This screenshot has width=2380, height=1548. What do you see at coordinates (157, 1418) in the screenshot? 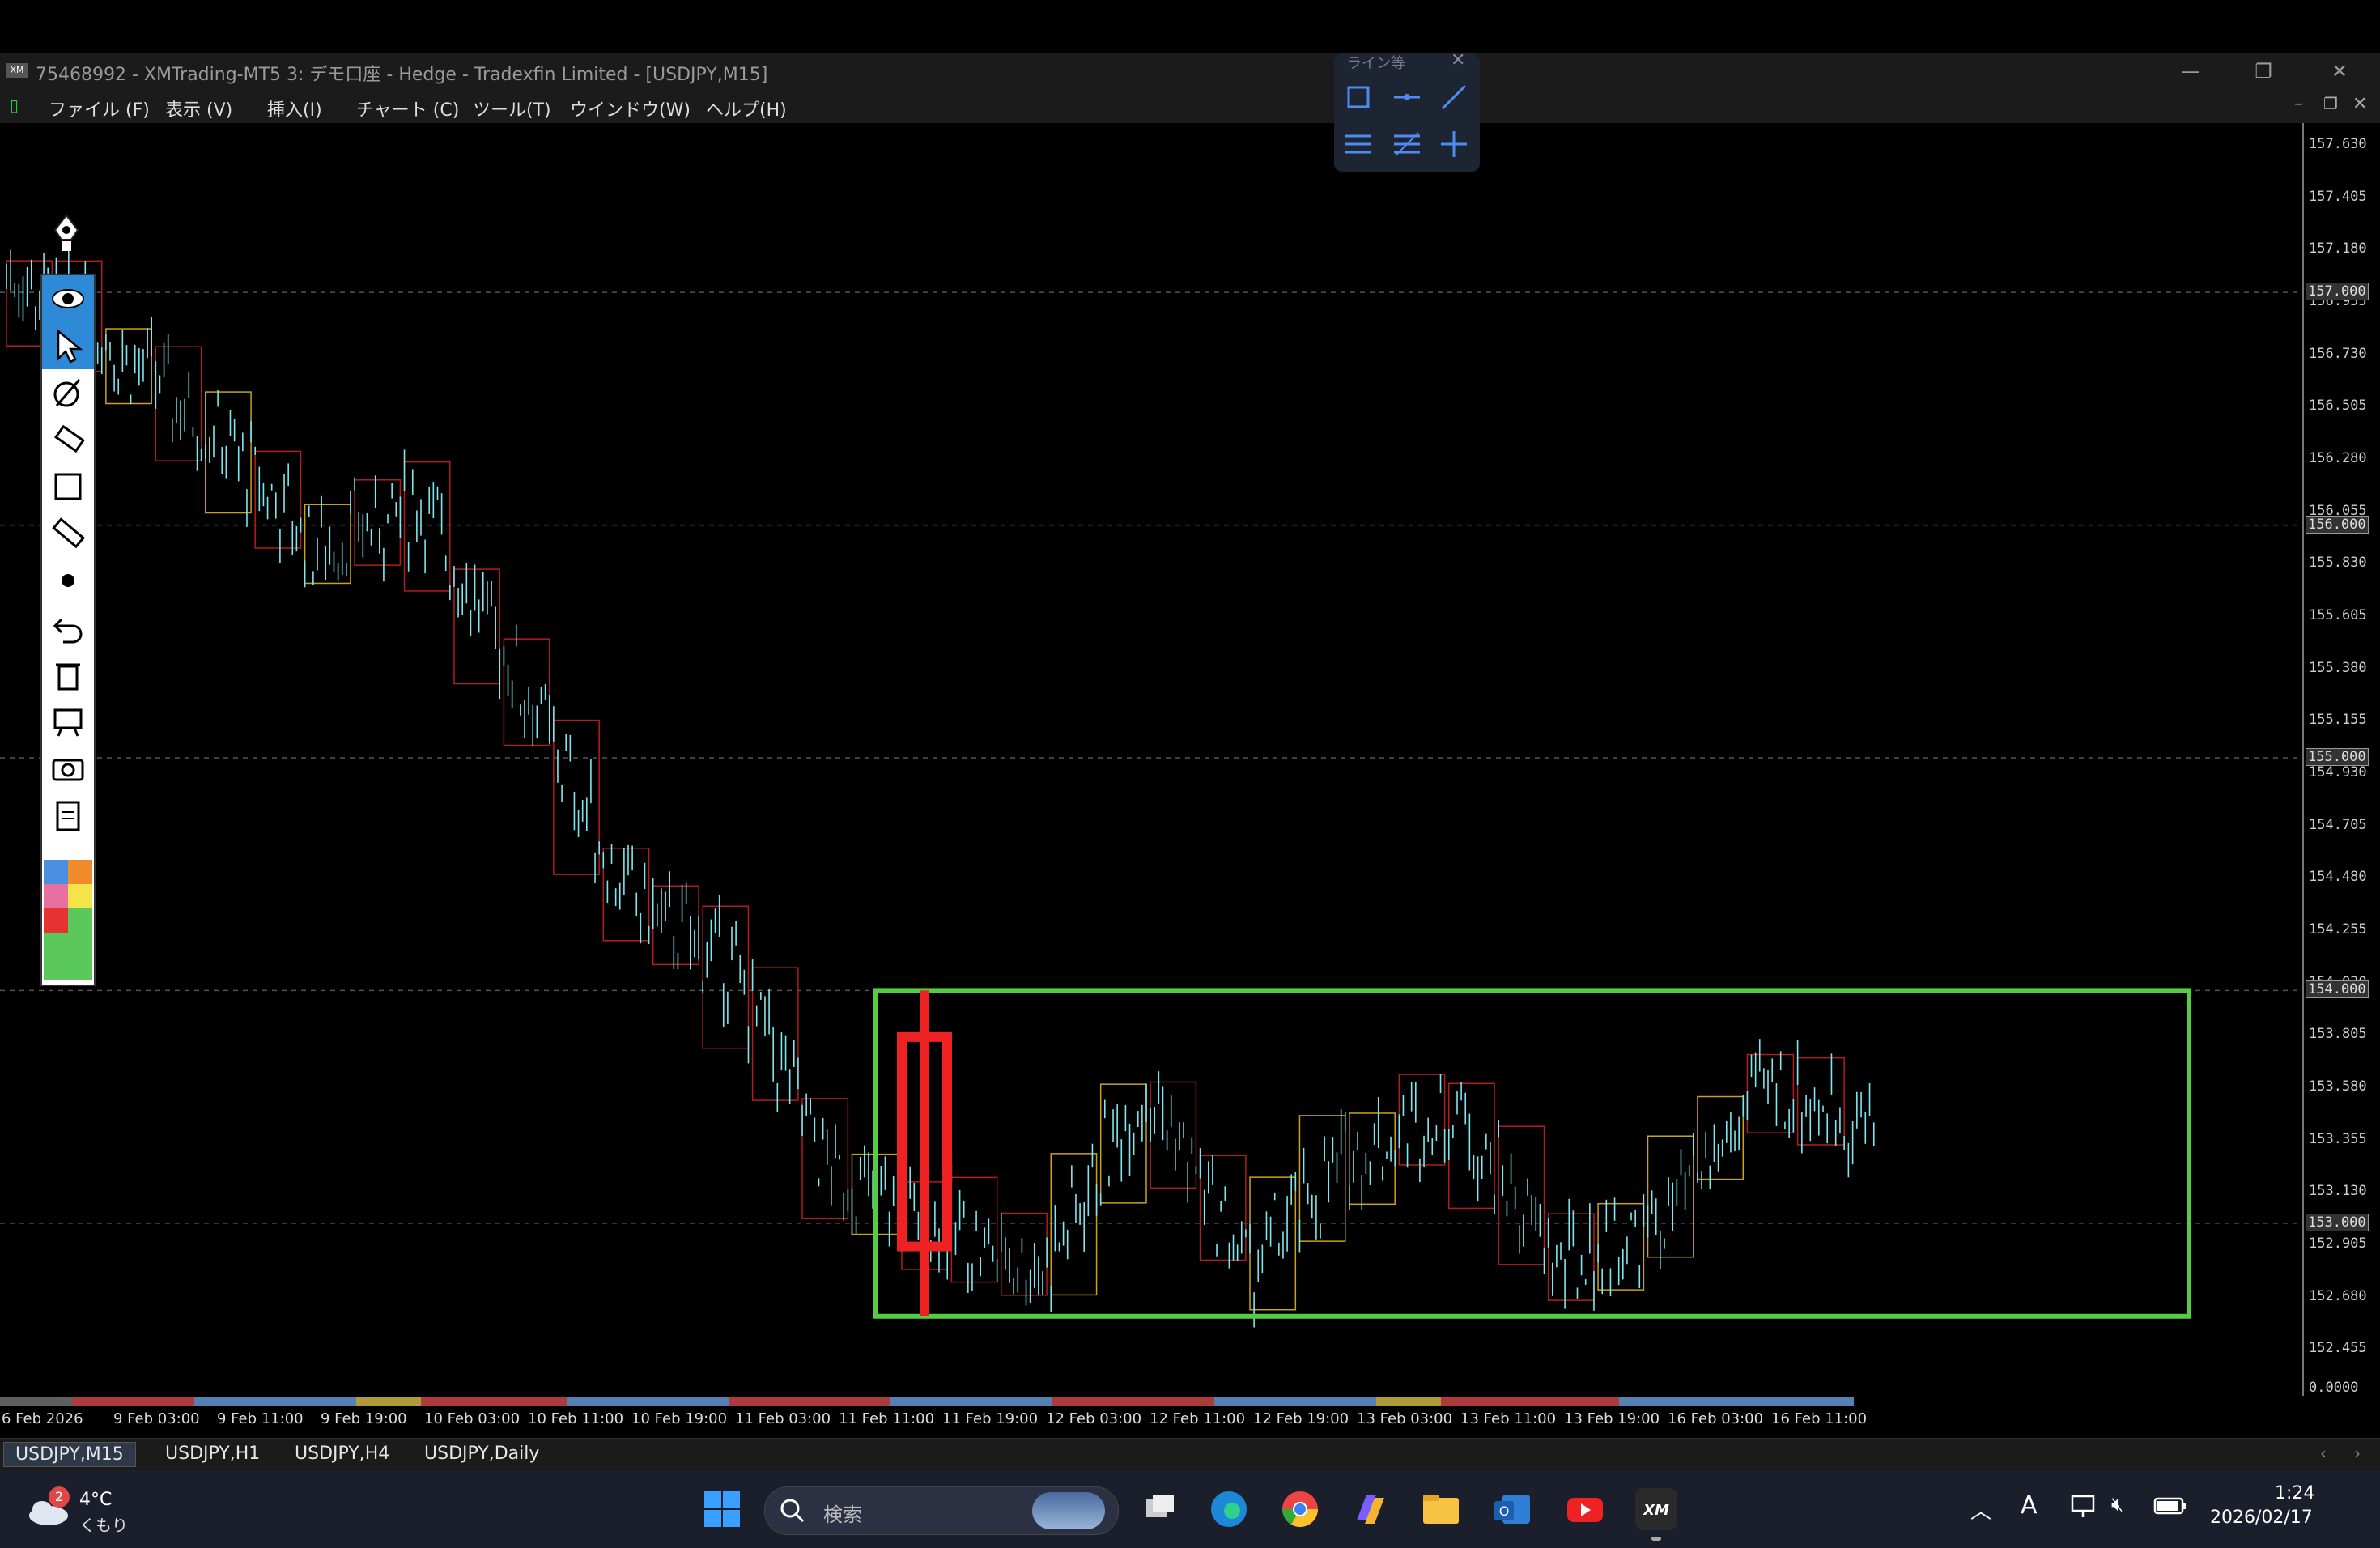
I see `time-label: 9 Feb 03:00` at bounding box center [157, 1418].